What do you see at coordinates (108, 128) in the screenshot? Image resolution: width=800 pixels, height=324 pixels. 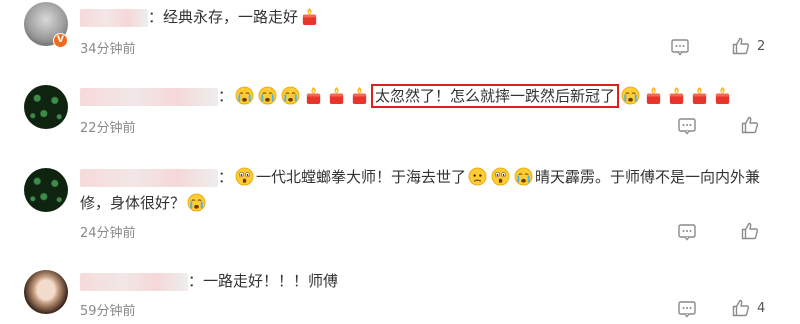 I see `comment-time: 22分钟前` at bounding box center [108, 128].